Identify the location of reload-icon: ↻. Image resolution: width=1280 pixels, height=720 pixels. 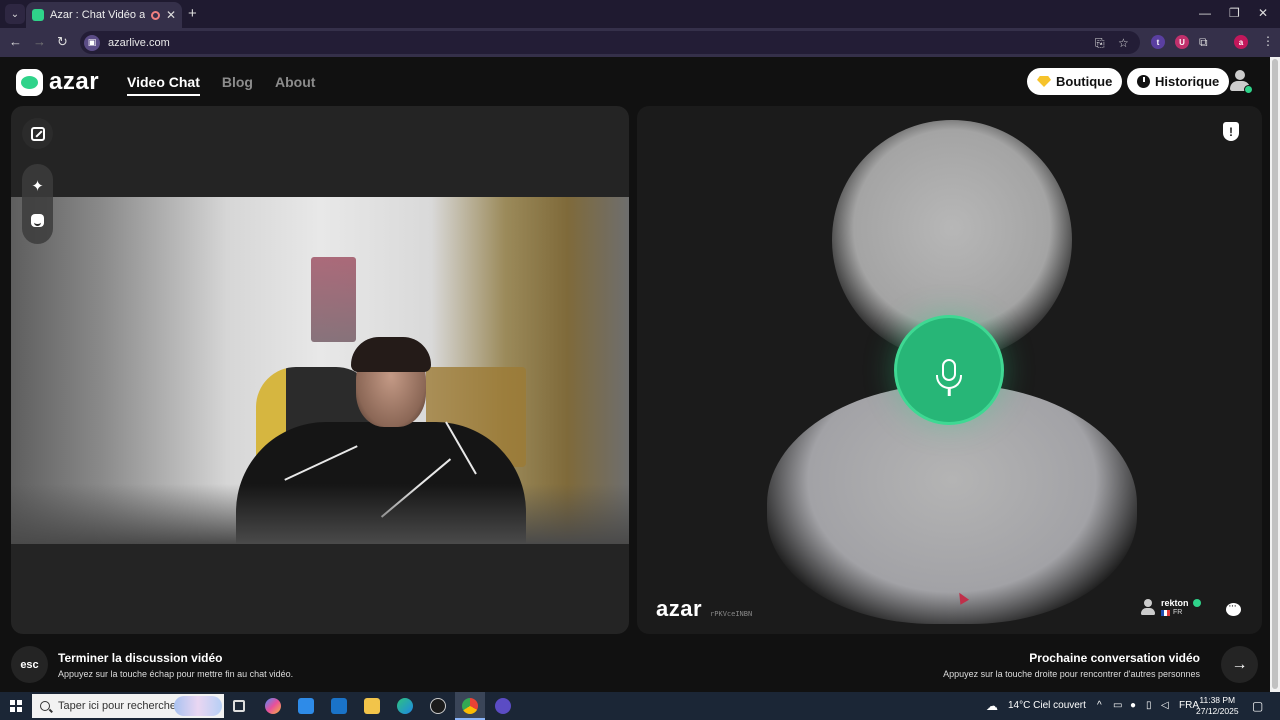
(62, 42).